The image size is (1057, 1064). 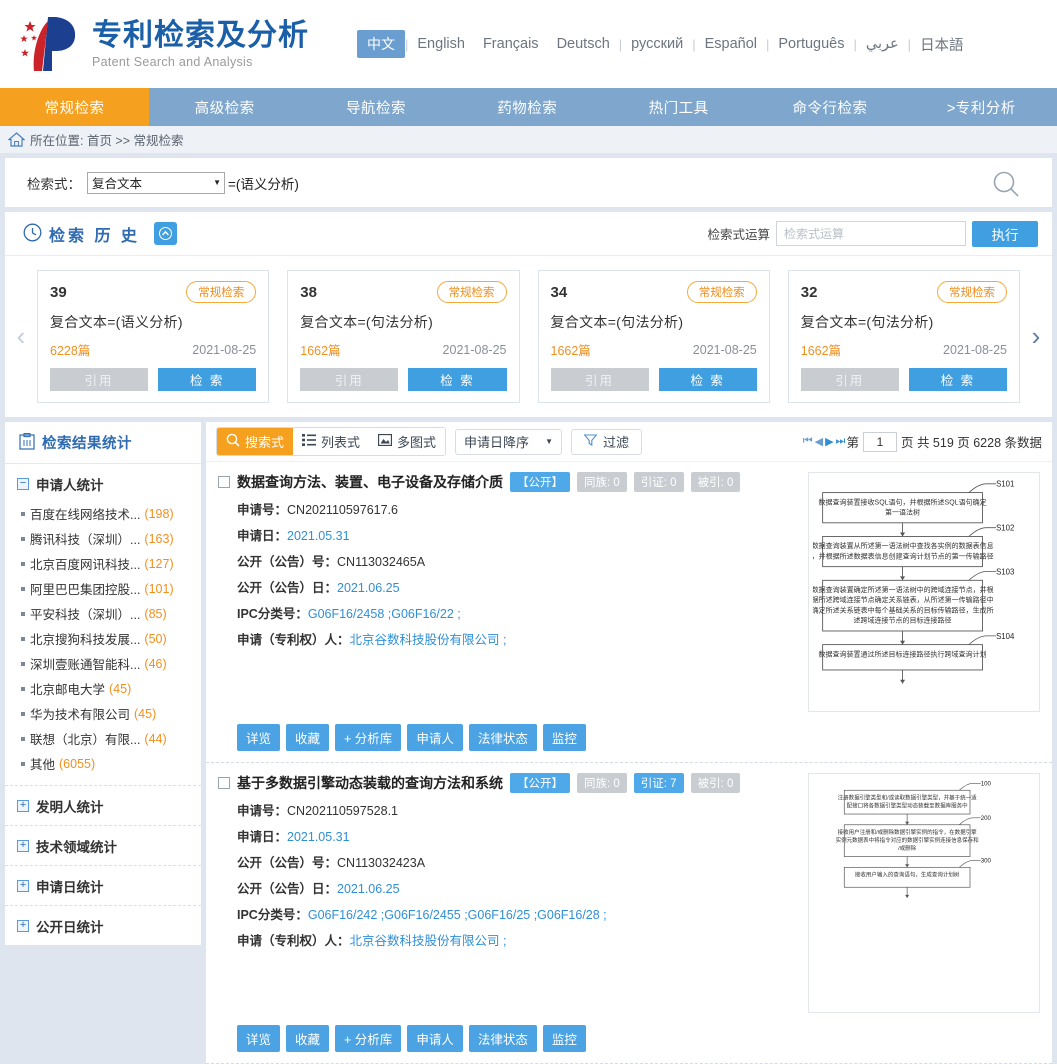 What do you see at coordinates (381, 562) in the screenshot?
I see `result-field-value: CN113032465A` at bounding box center [381, 562].